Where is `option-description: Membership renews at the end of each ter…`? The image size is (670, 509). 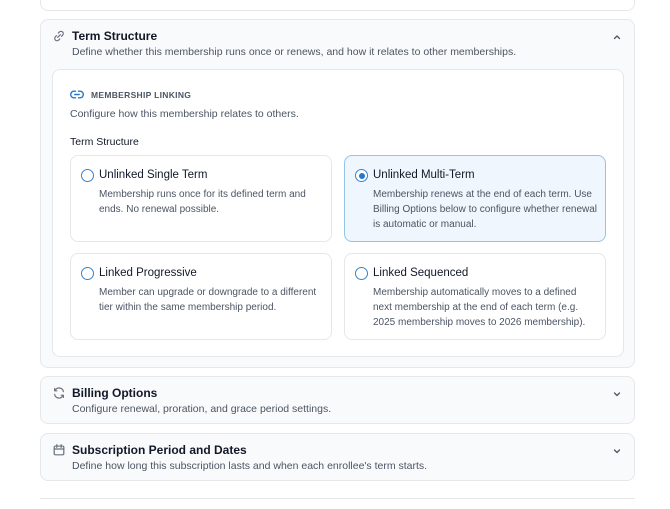 option-description: Membership renews at the end of each ter… is located at coordinates (485, 209).